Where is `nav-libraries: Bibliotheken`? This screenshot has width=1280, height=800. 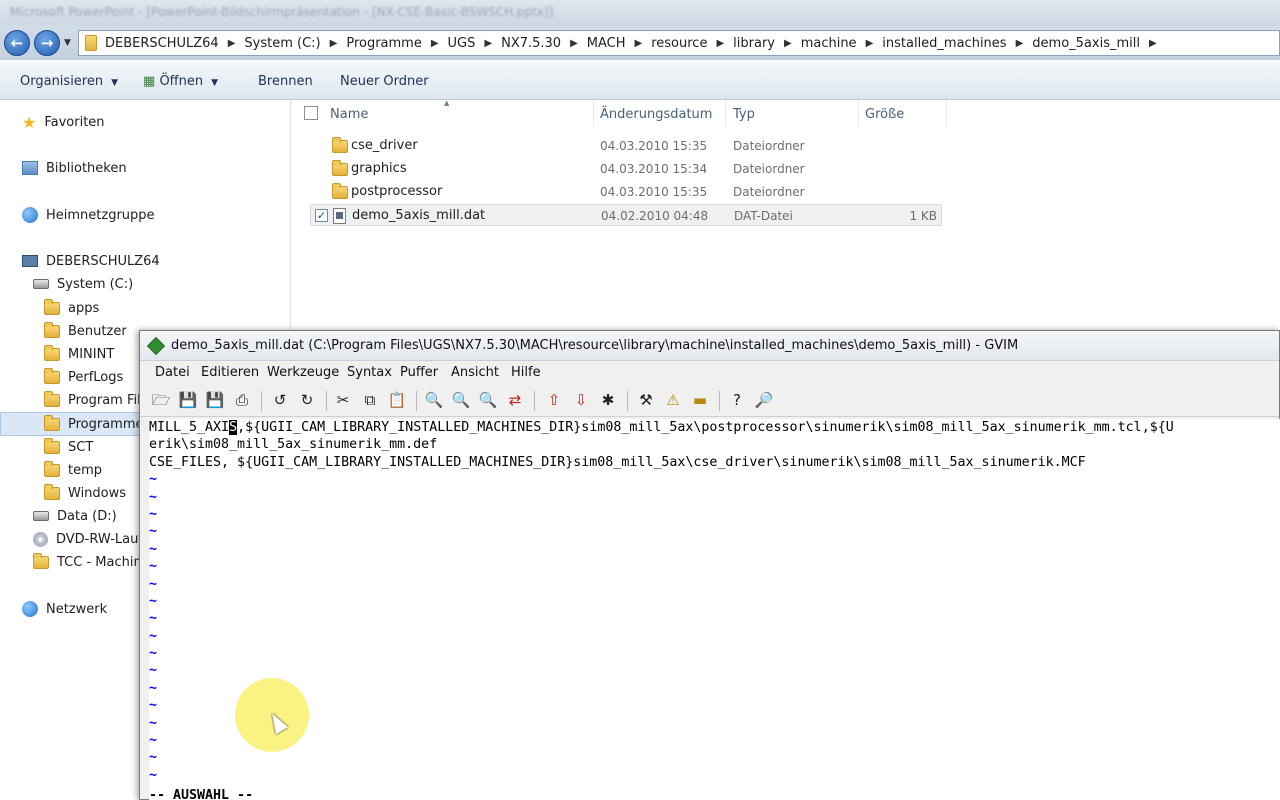
nav-libraries: Bibliotheken is located at coordinates (74, 168).